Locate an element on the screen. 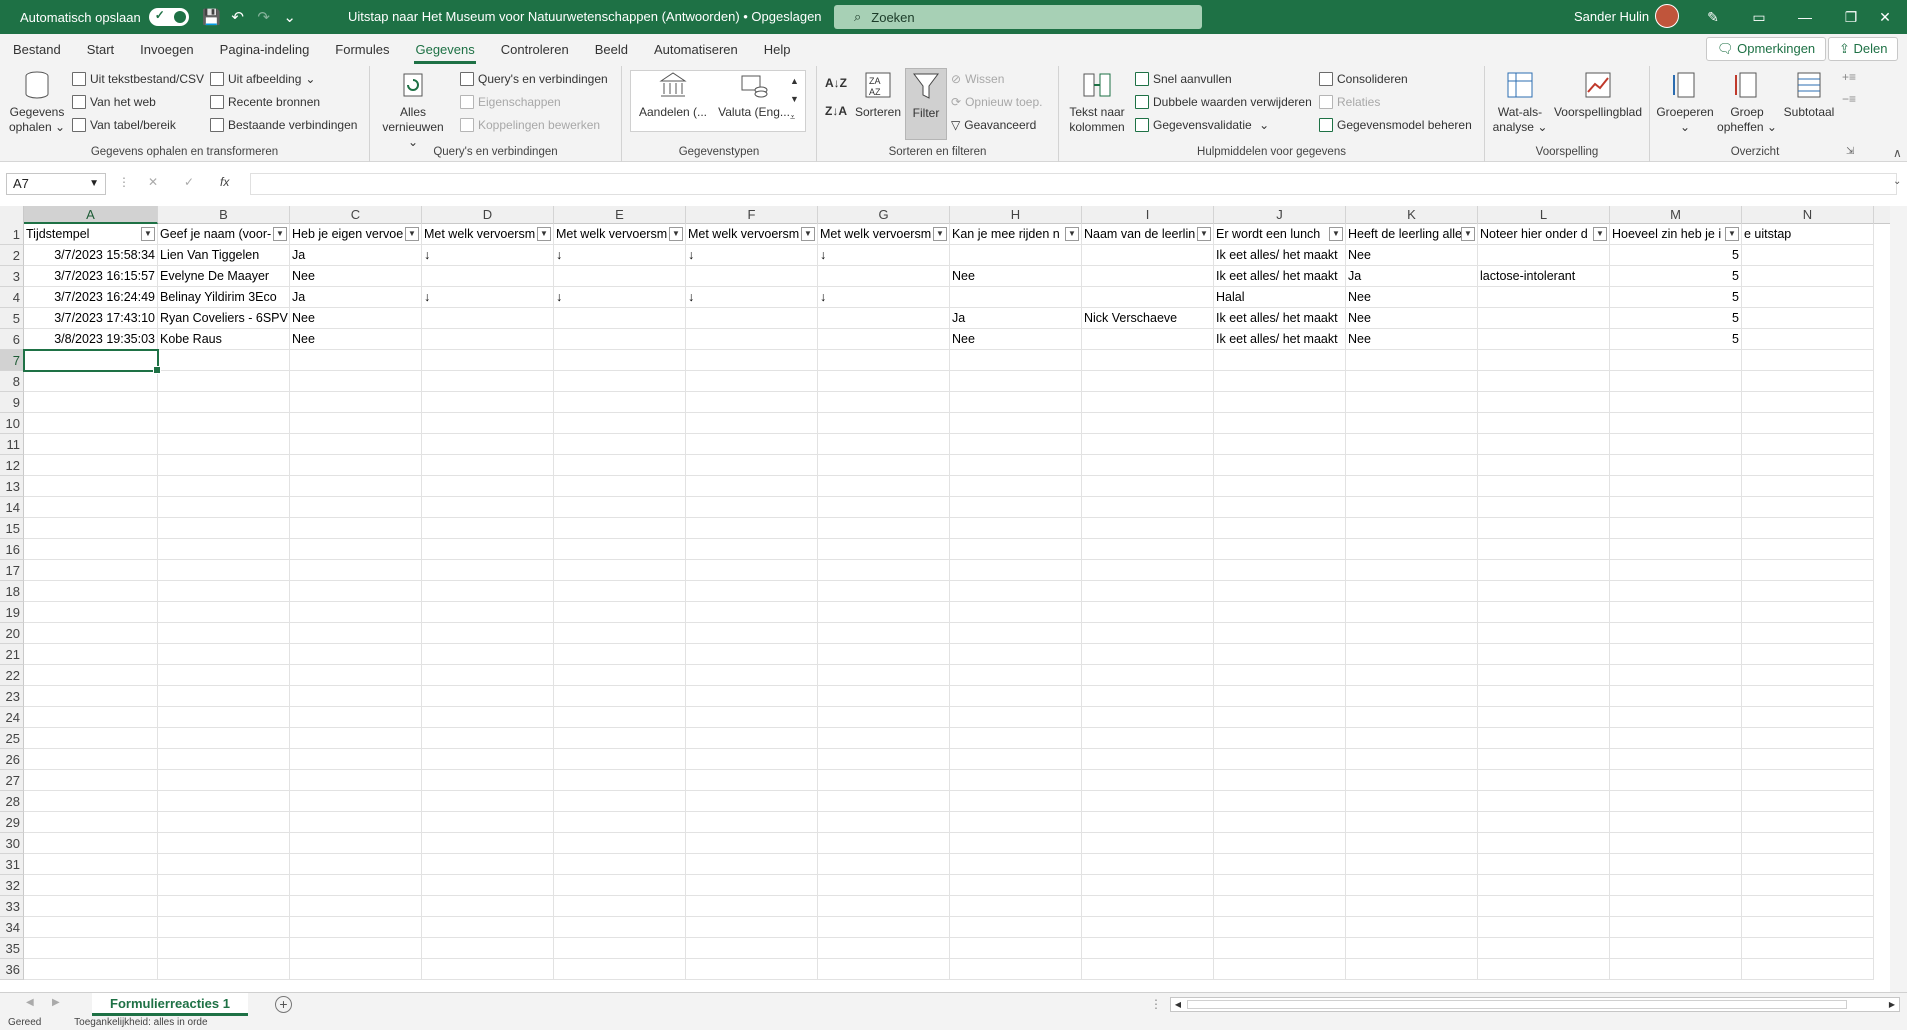 This screenshot has height=1030, width=1907. row-header: 25 is located at coordinates (12, 738).